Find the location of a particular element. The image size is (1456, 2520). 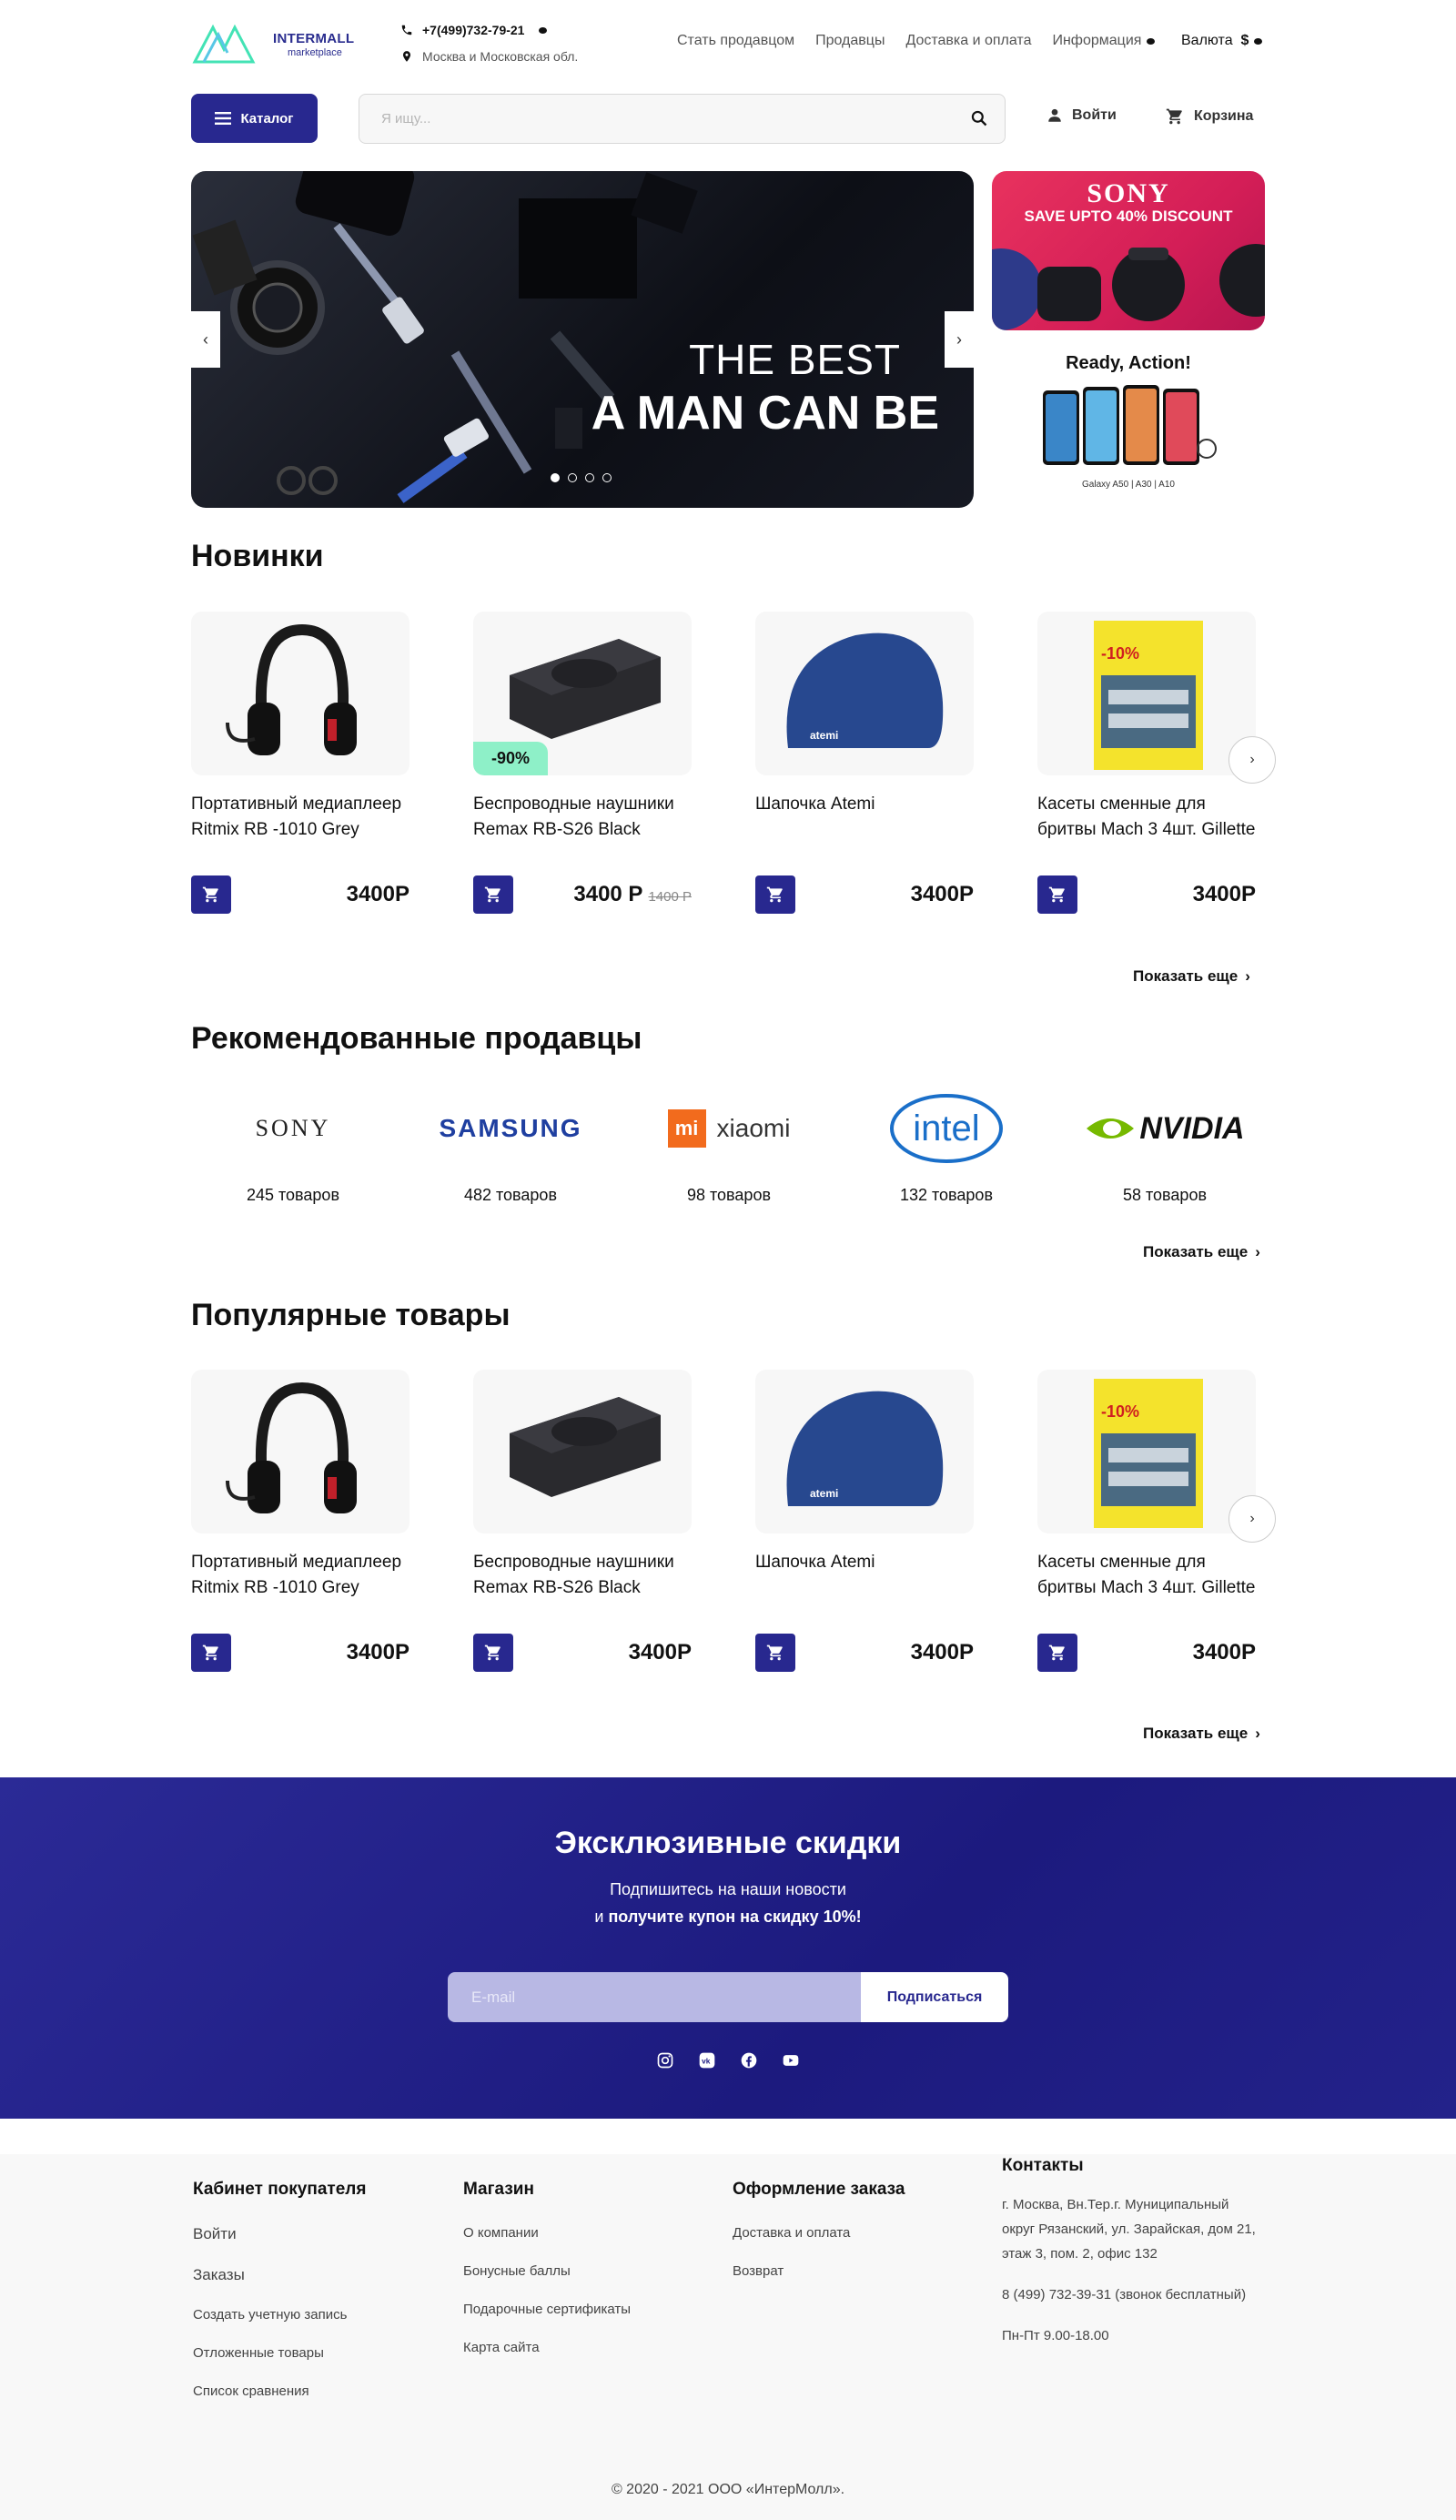

seller-brand: xiaomi is located at coordinates (753, 1128).